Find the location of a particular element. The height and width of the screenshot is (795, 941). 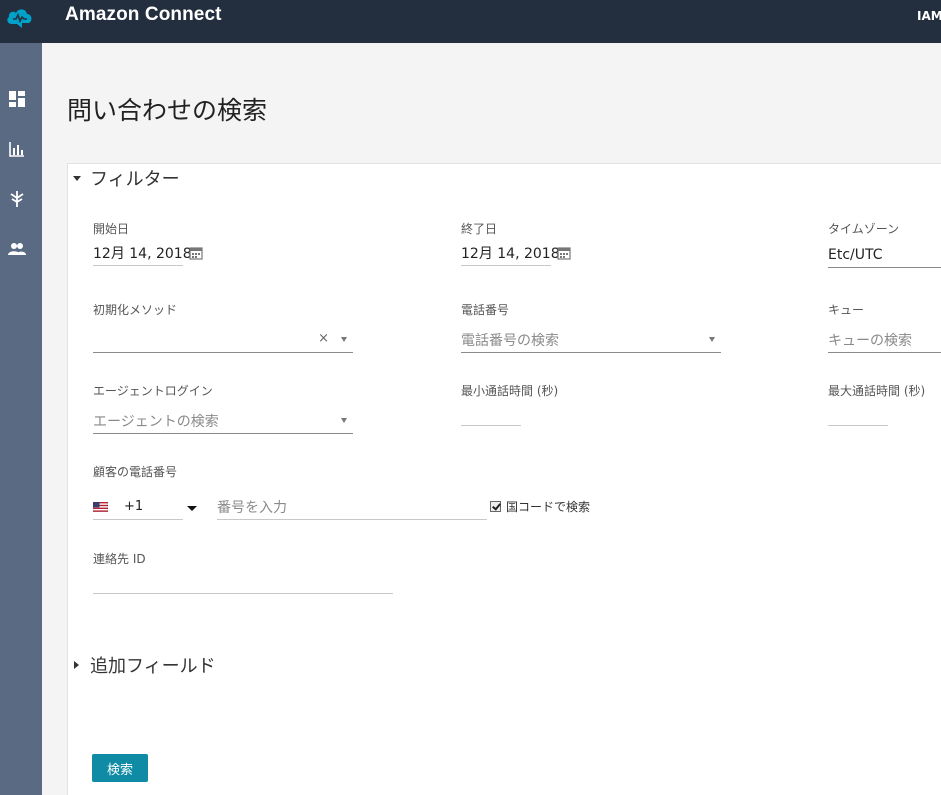

additional-fields-label: 追加フィールド is located at coordinates (153, 666).